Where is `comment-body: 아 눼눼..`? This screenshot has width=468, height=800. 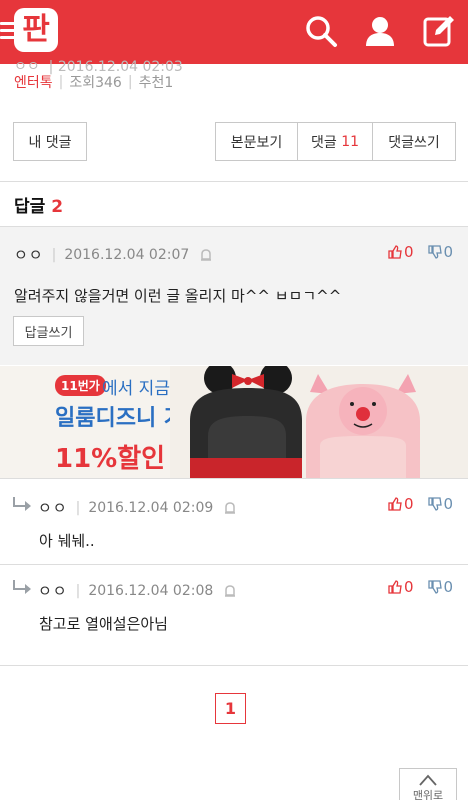
comment-body: 아 눼눼.. is located at coordinates (67, 541).